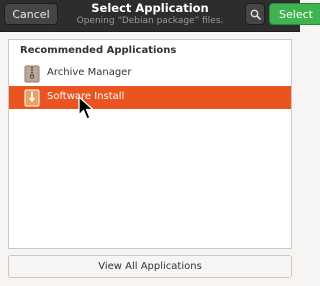  I want to click on search-icon, so click(255, 14).